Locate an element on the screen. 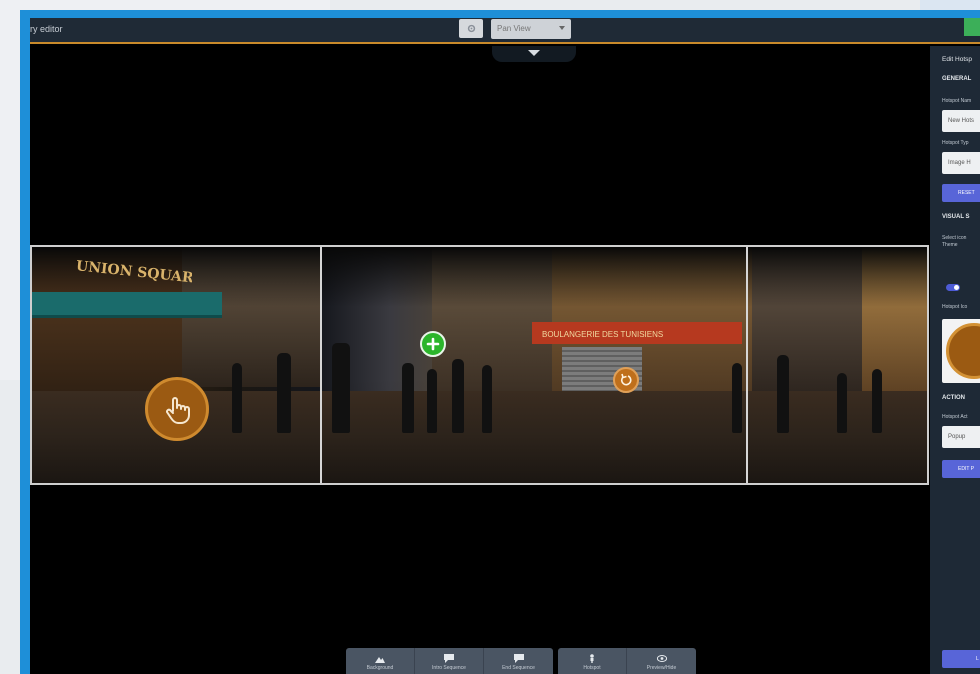 The image size is (980, 674). hotspot-icon-preview is located at coordinates (961, 351).